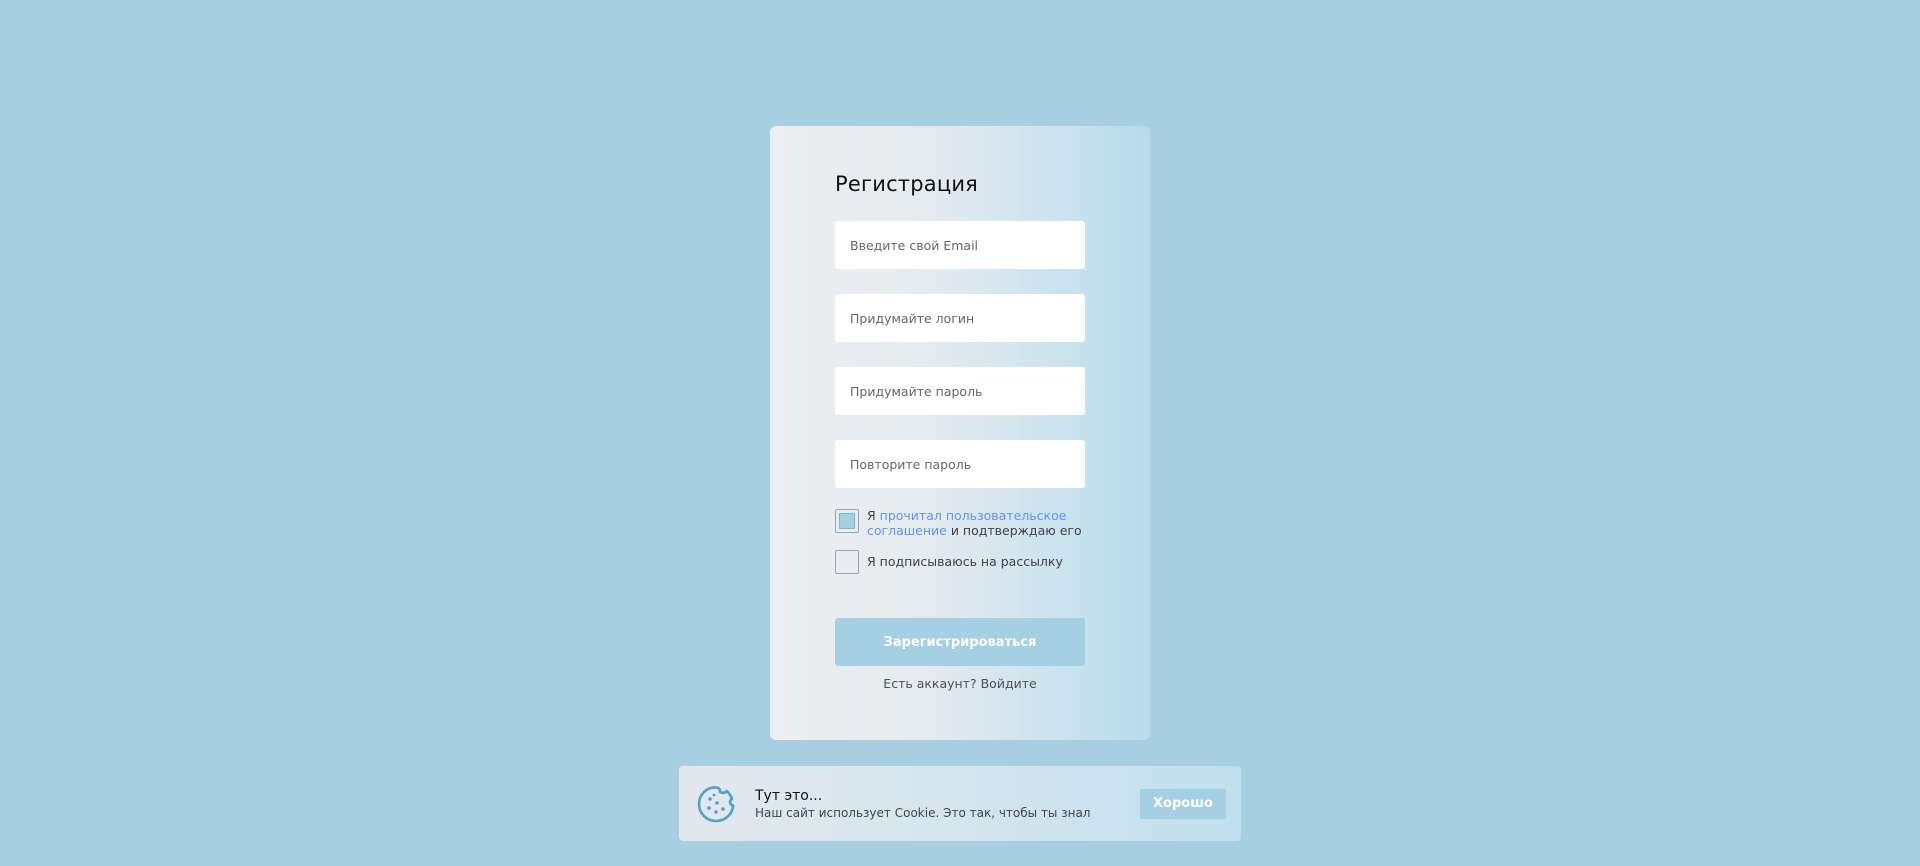 Image resolution: width=1920 pixels, height=866 pixels. I want to click on cookie-accept-button: Хорошо, so click(1183, 803).